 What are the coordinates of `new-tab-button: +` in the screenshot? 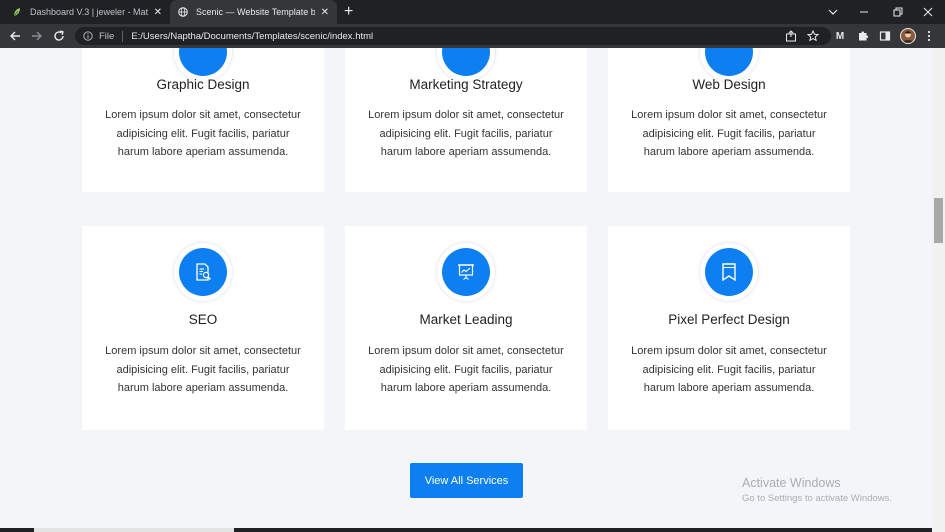 It's located at (348, 12).